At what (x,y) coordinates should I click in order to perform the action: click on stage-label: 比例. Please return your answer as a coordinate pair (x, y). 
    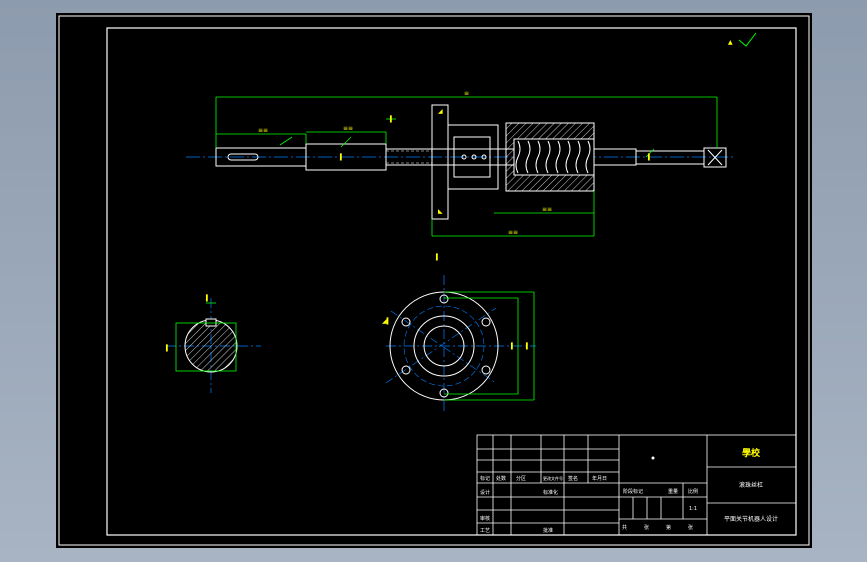
    Looking at the image, I should click on (693, 491).